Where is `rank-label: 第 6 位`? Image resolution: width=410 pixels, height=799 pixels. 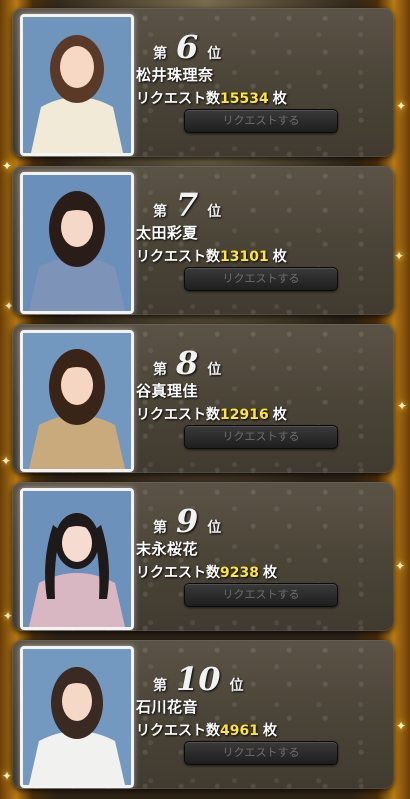
rank-label: 第 6 位 is located at coordinates (187, 47).